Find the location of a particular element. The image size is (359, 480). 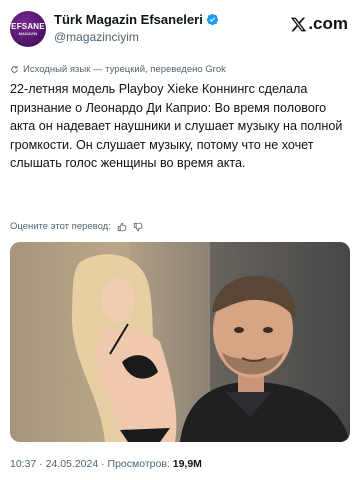

verified-badge-icon is located at coordinates (212, 19).